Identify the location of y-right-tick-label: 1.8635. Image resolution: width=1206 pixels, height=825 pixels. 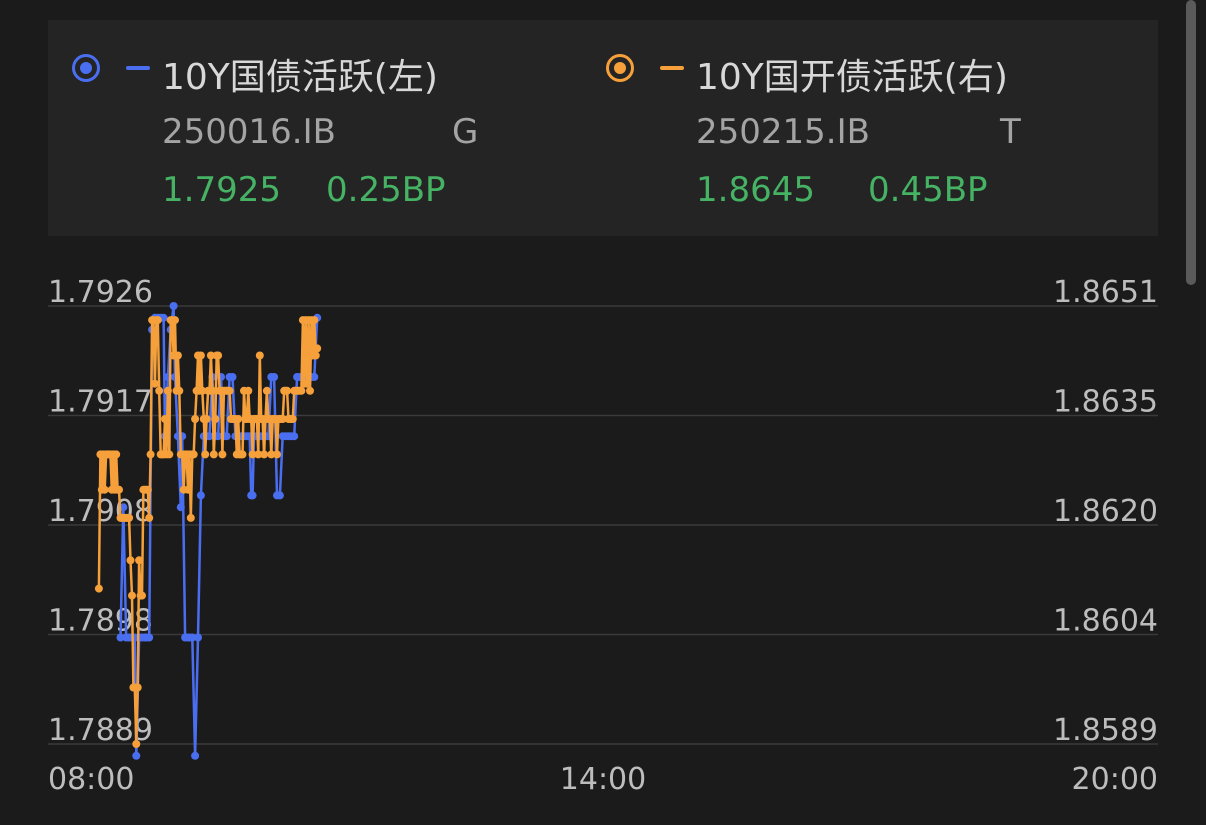
(1105, 402).